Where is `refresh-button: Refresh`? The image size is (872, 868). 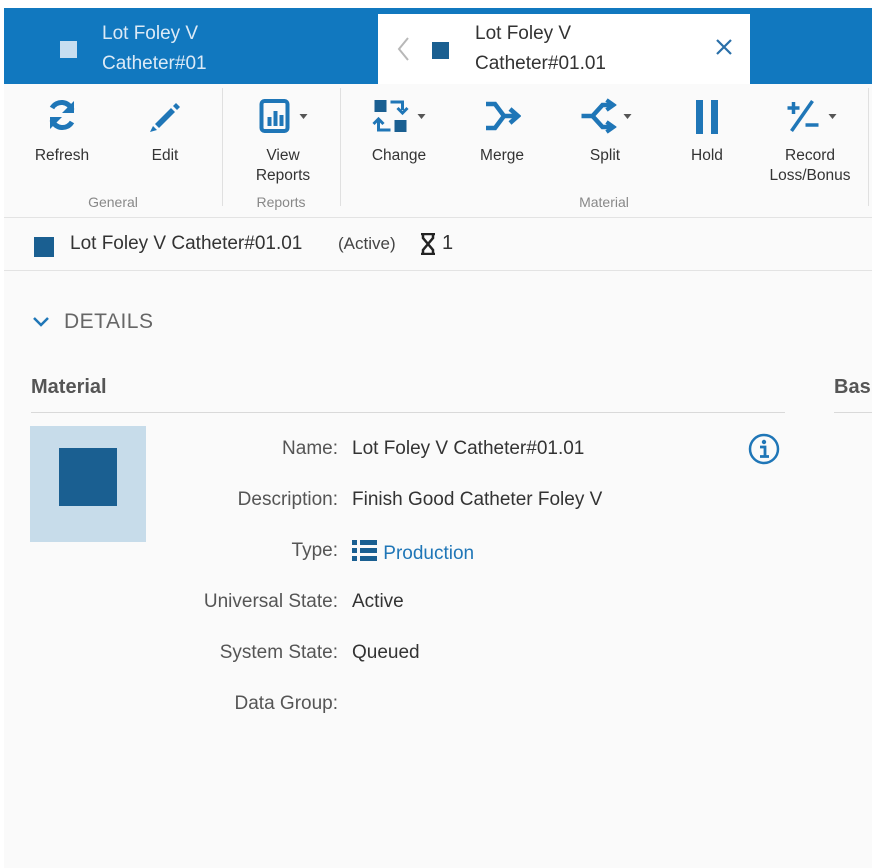 refresh-button: Refresh is located at coordinates (62, 138).